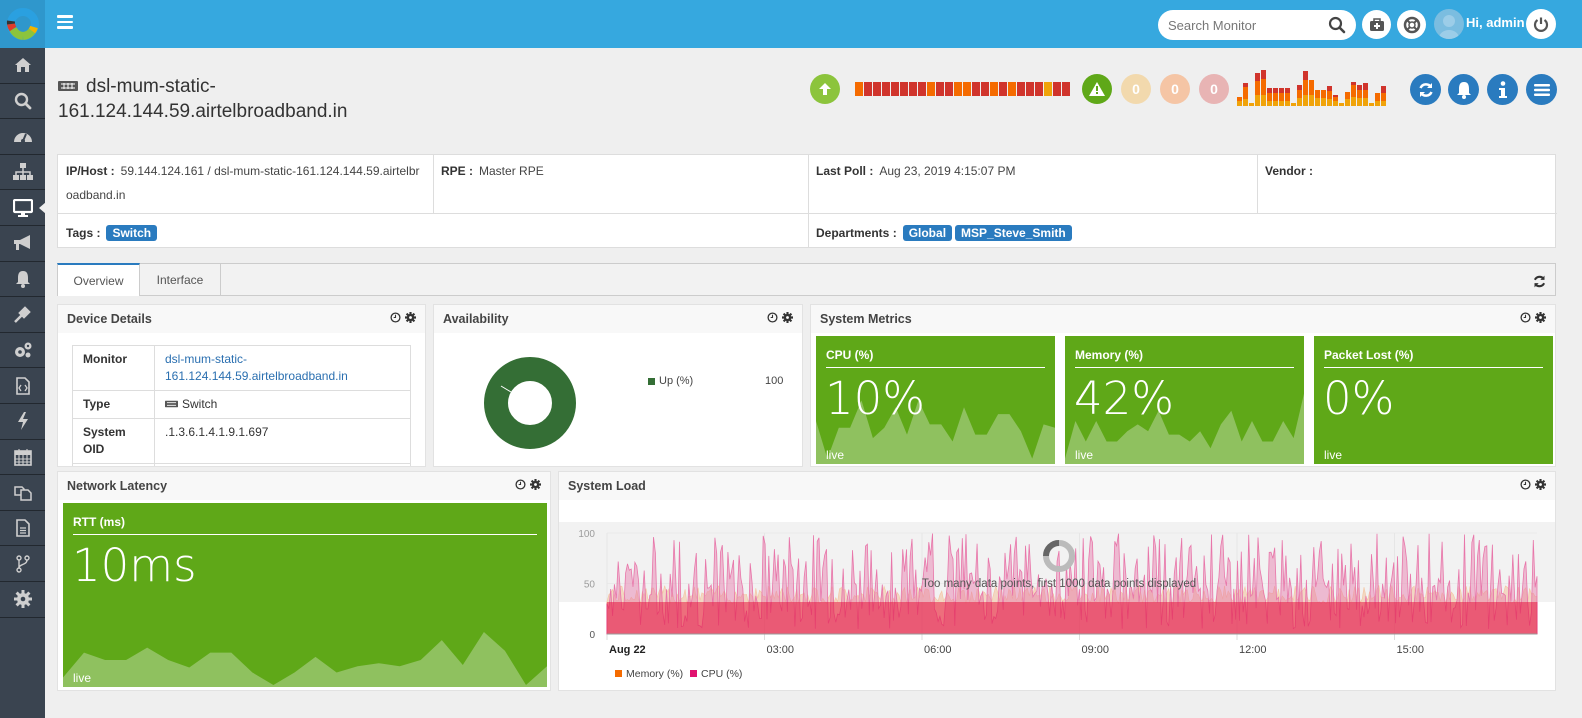 Image resolution: width=1582 pixels, height=718 pixels. What do you see at coordinates (1449, 24) in the screenshot?
I see `user-avatar` at bounding box center [1449, 24].